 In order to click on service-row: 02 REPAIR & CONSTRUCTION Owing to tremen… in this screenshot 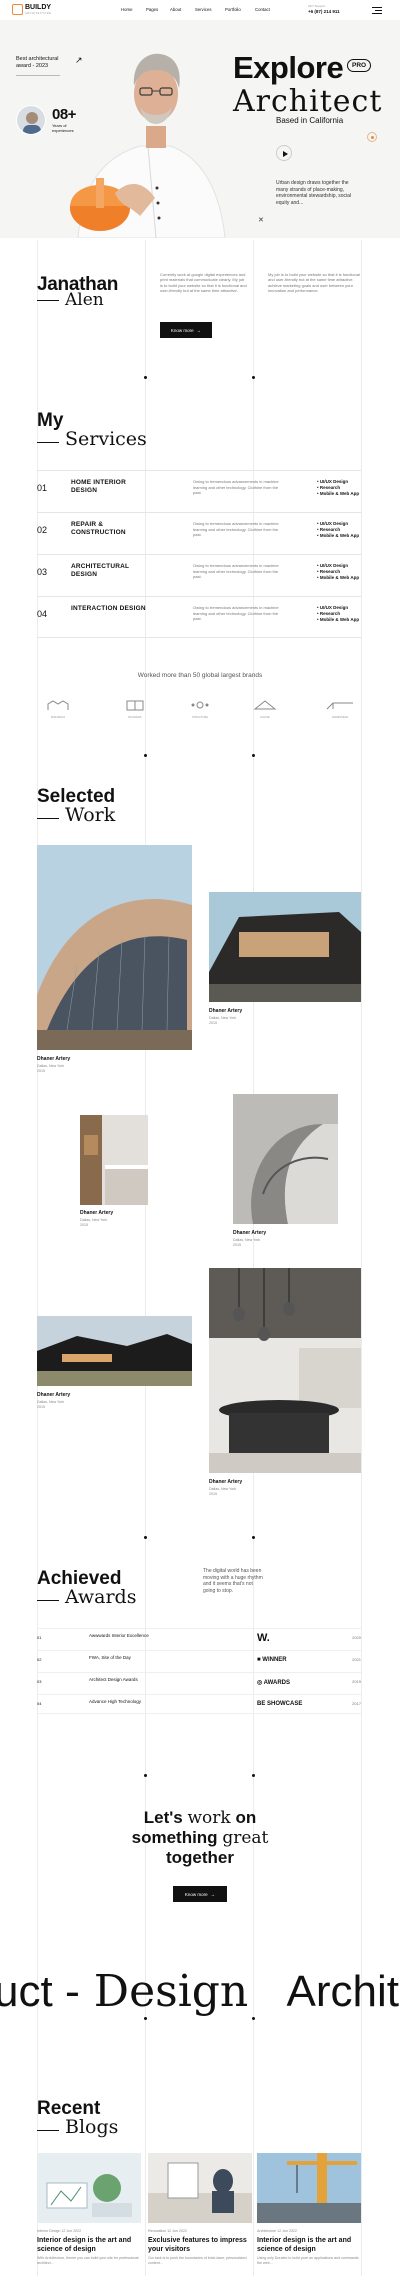, I will do `click(199, 533)`.